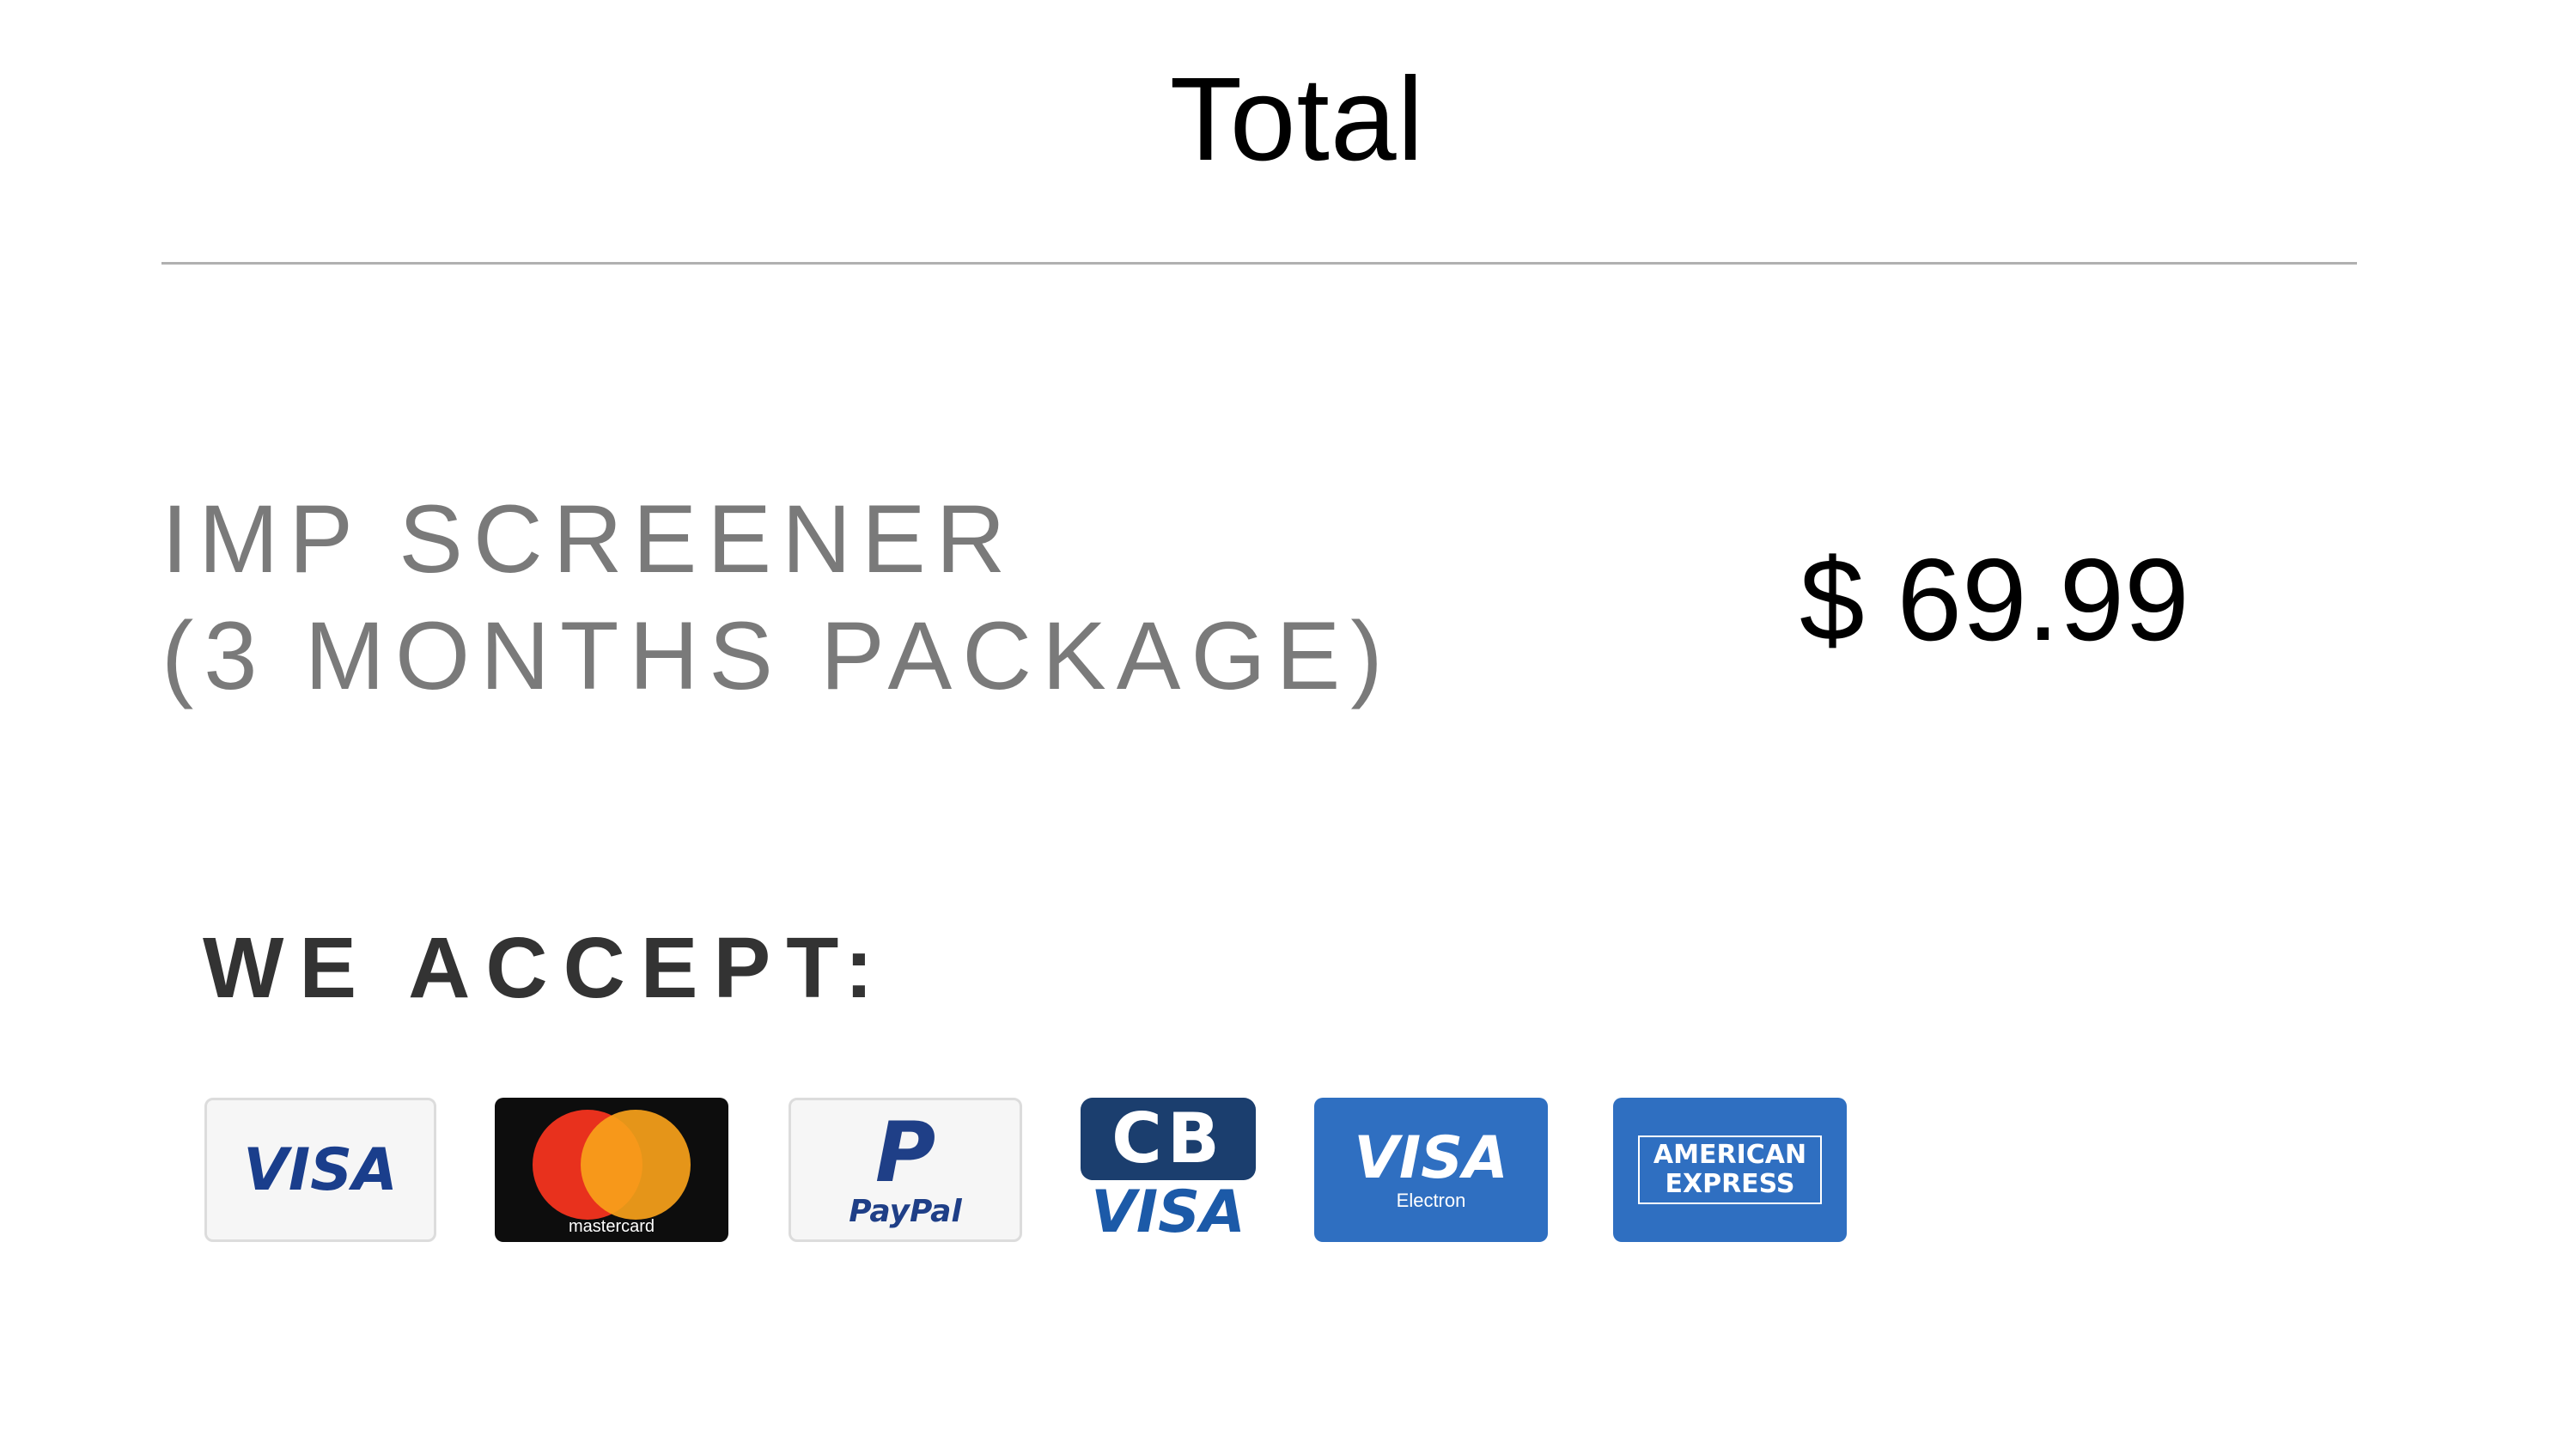  What do you see at coordinates (1431, 1200) in the screenshot?
I see `visa-electron-sub-text: Electron` at bounding box center [1431, 1200].